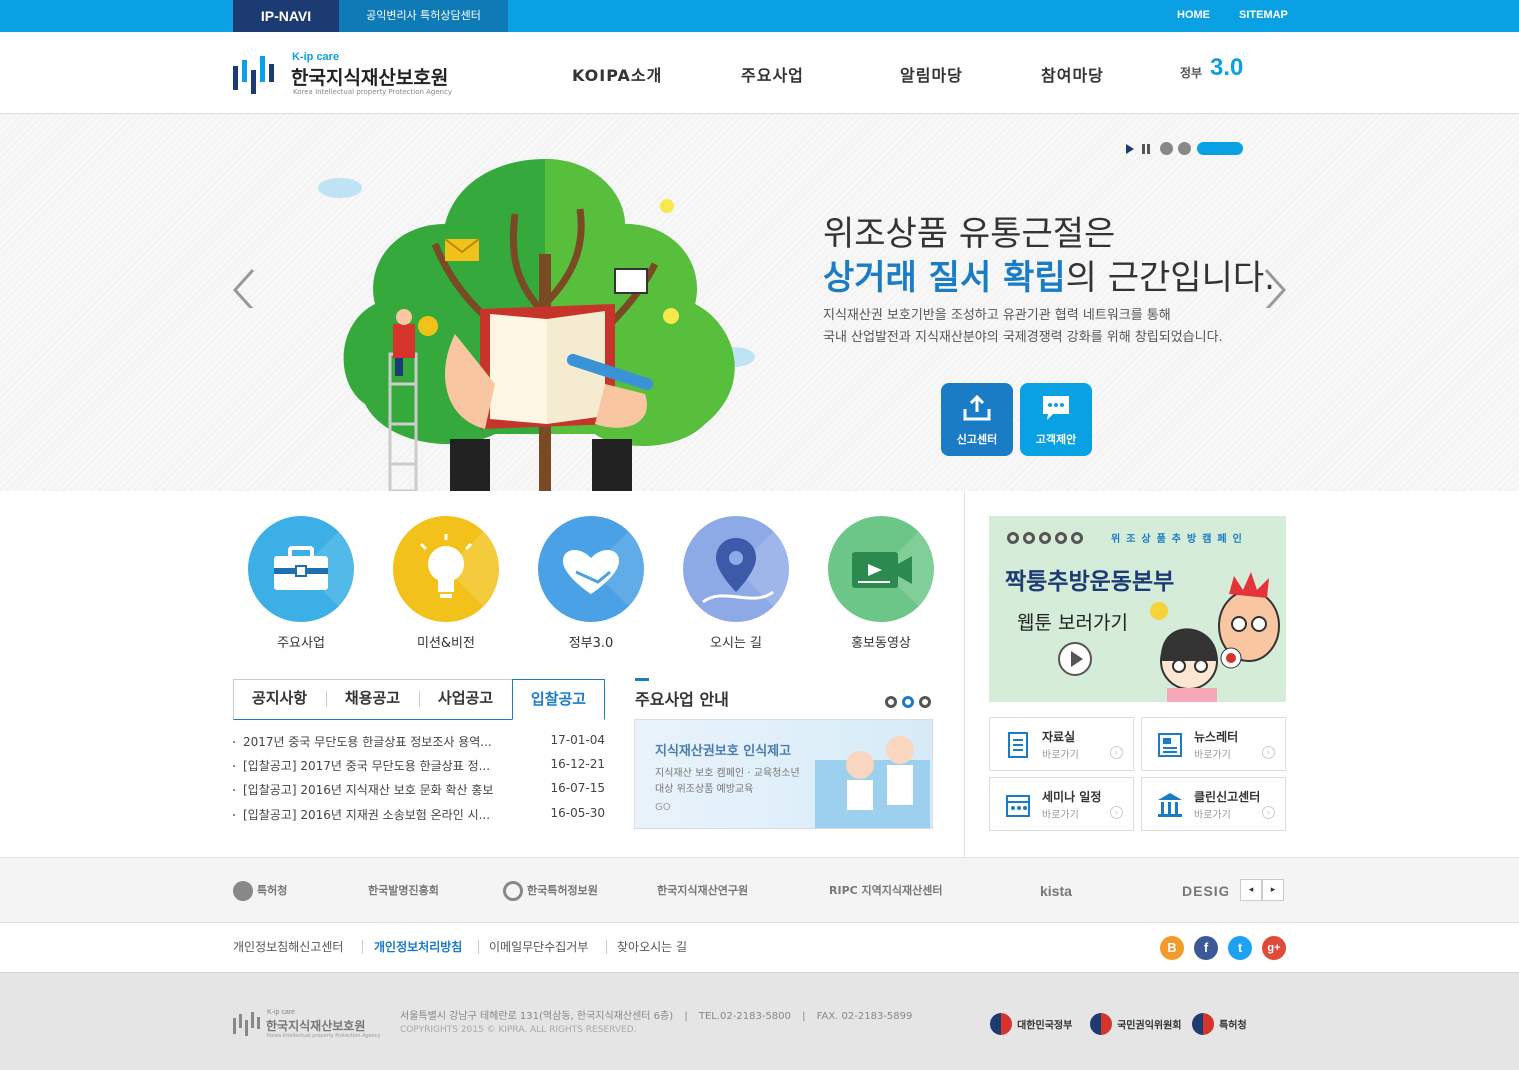 The height and width of the screenshot is (1070, 1519). Describe the element at coordinates (1240, 948) in the screenshot. I see `twitter-icon: t` at that location.